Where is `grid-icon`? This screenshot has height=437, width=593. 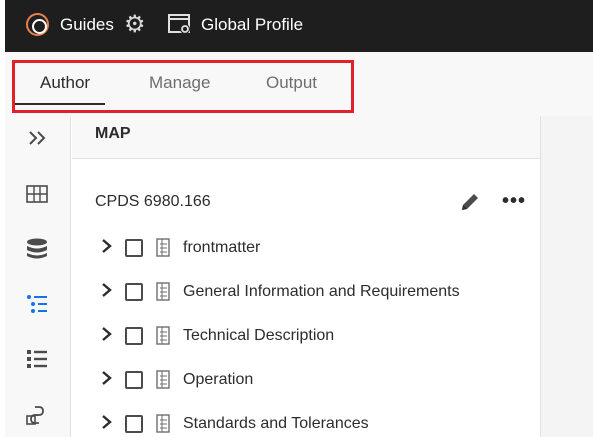 grid-icon is located at coordinates (37, 194).